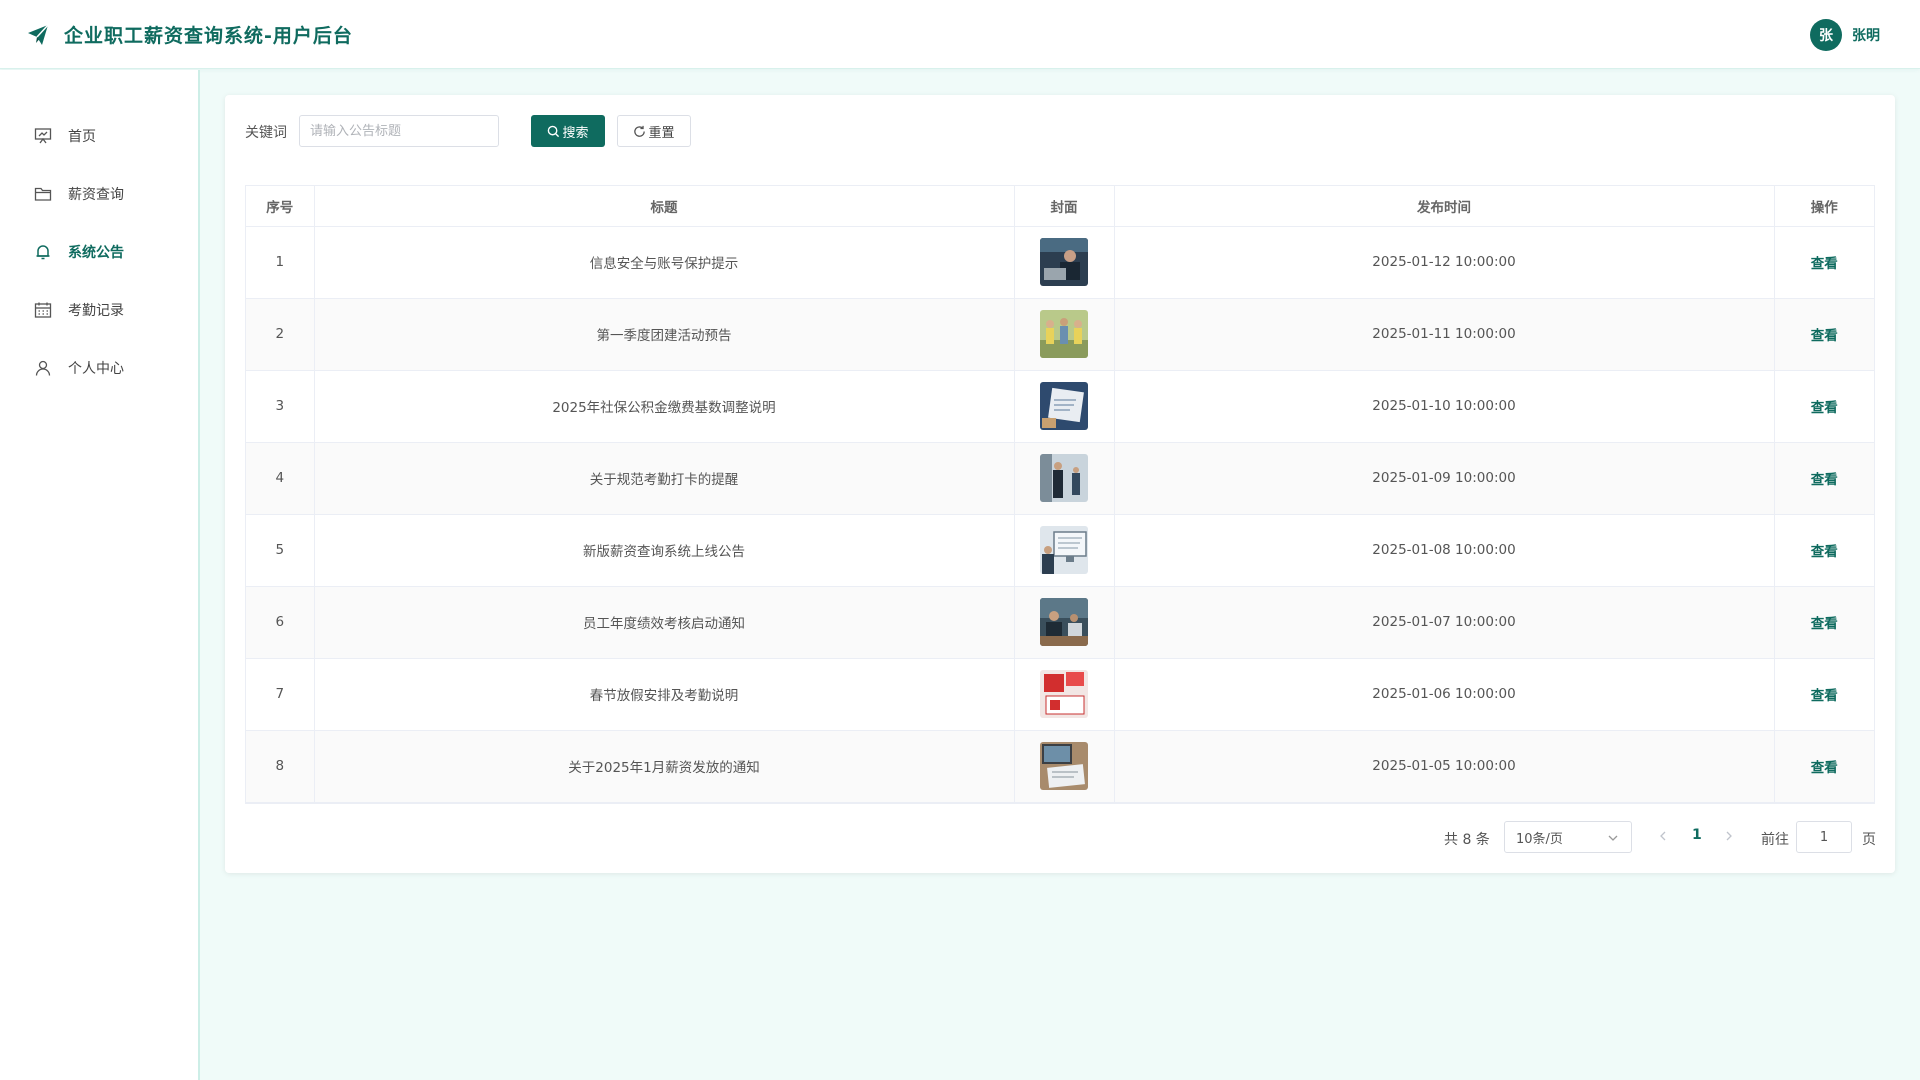 This screenshot has height=1080, width=1920. I want to click on row-index: 2, so click(280, 334).